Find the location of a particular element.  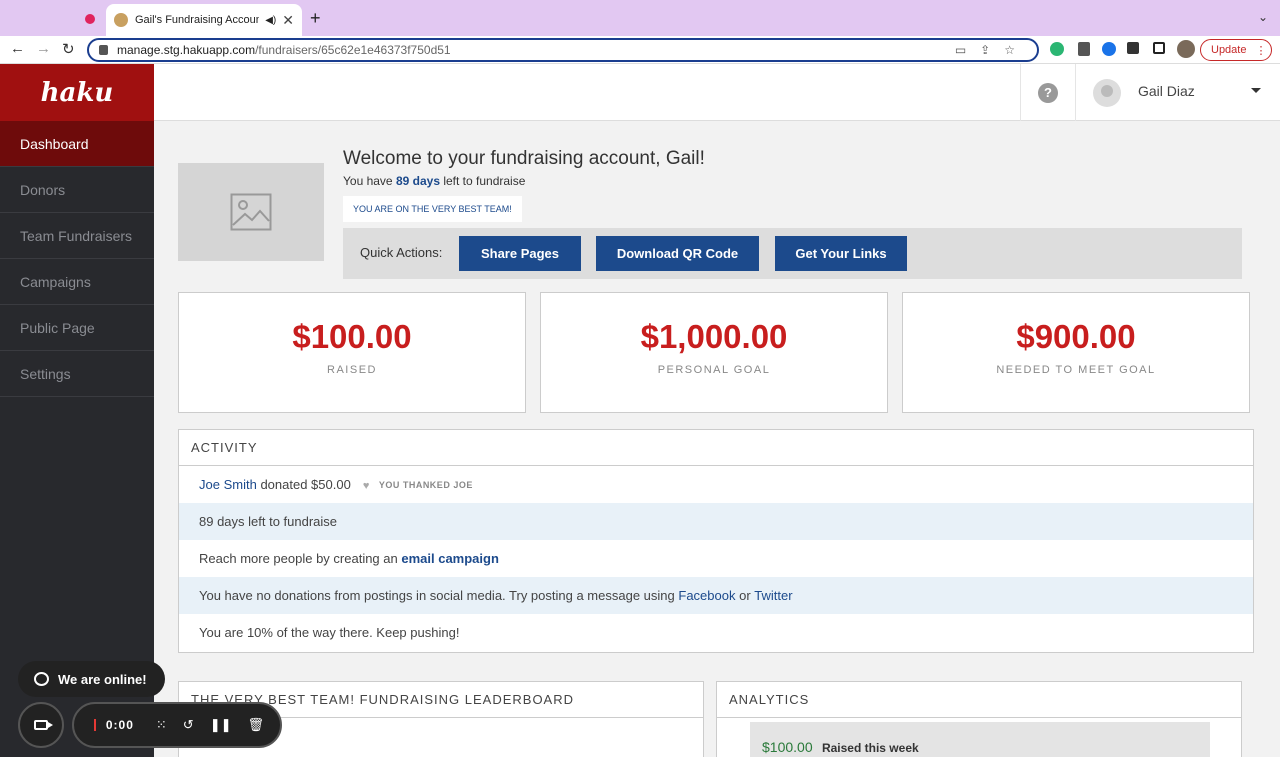

lock-icon is located at coordinates (103, 50).